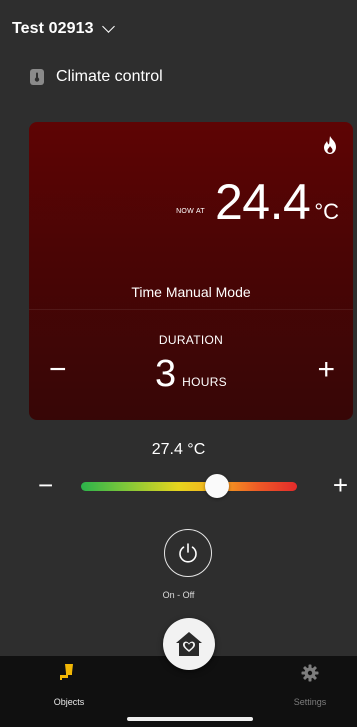 The width and height of the screenshot is (357, 727). What do you see at coordinates (66, 672) in the screenshot?
I see `objects-icon` at bounding box center [66, 672].